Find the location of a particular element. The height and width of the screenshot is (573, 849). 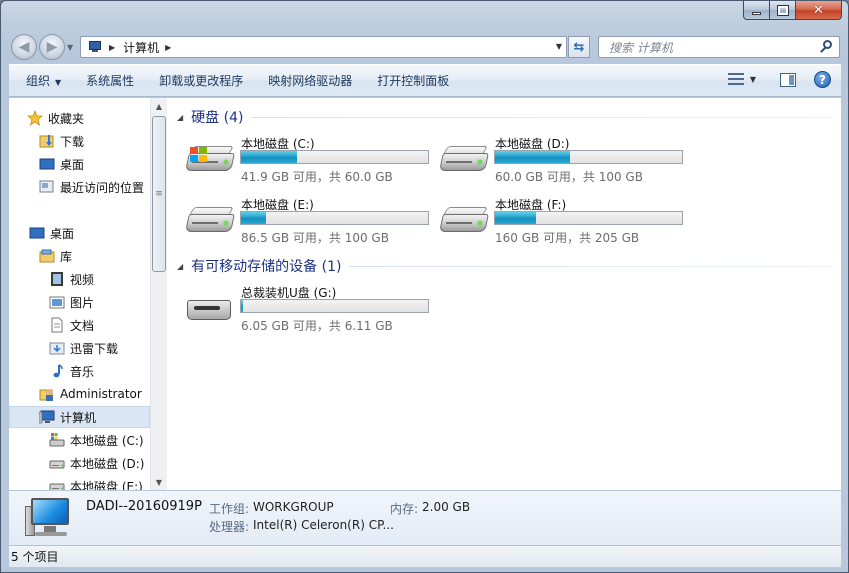

forward-button: ▶ is located at coordinates (52, 47).